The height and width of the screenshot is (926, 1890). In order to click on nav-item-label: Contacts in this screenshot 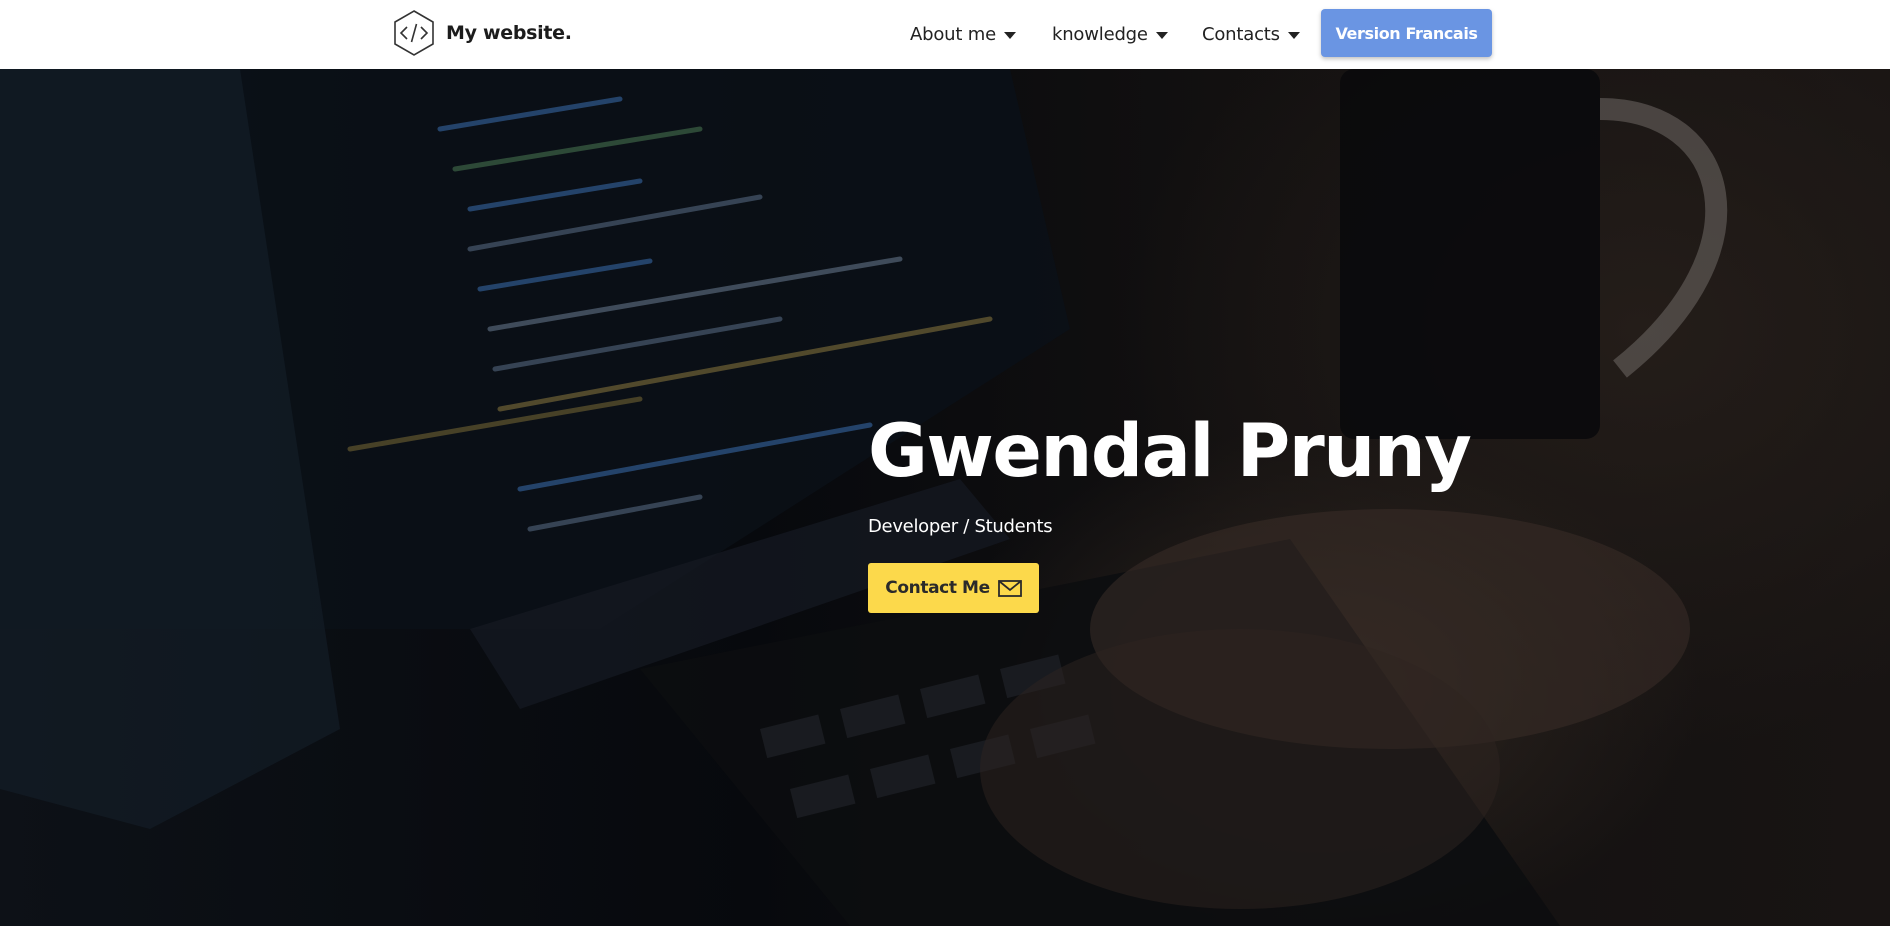, I will do `click(1241, 34)`.